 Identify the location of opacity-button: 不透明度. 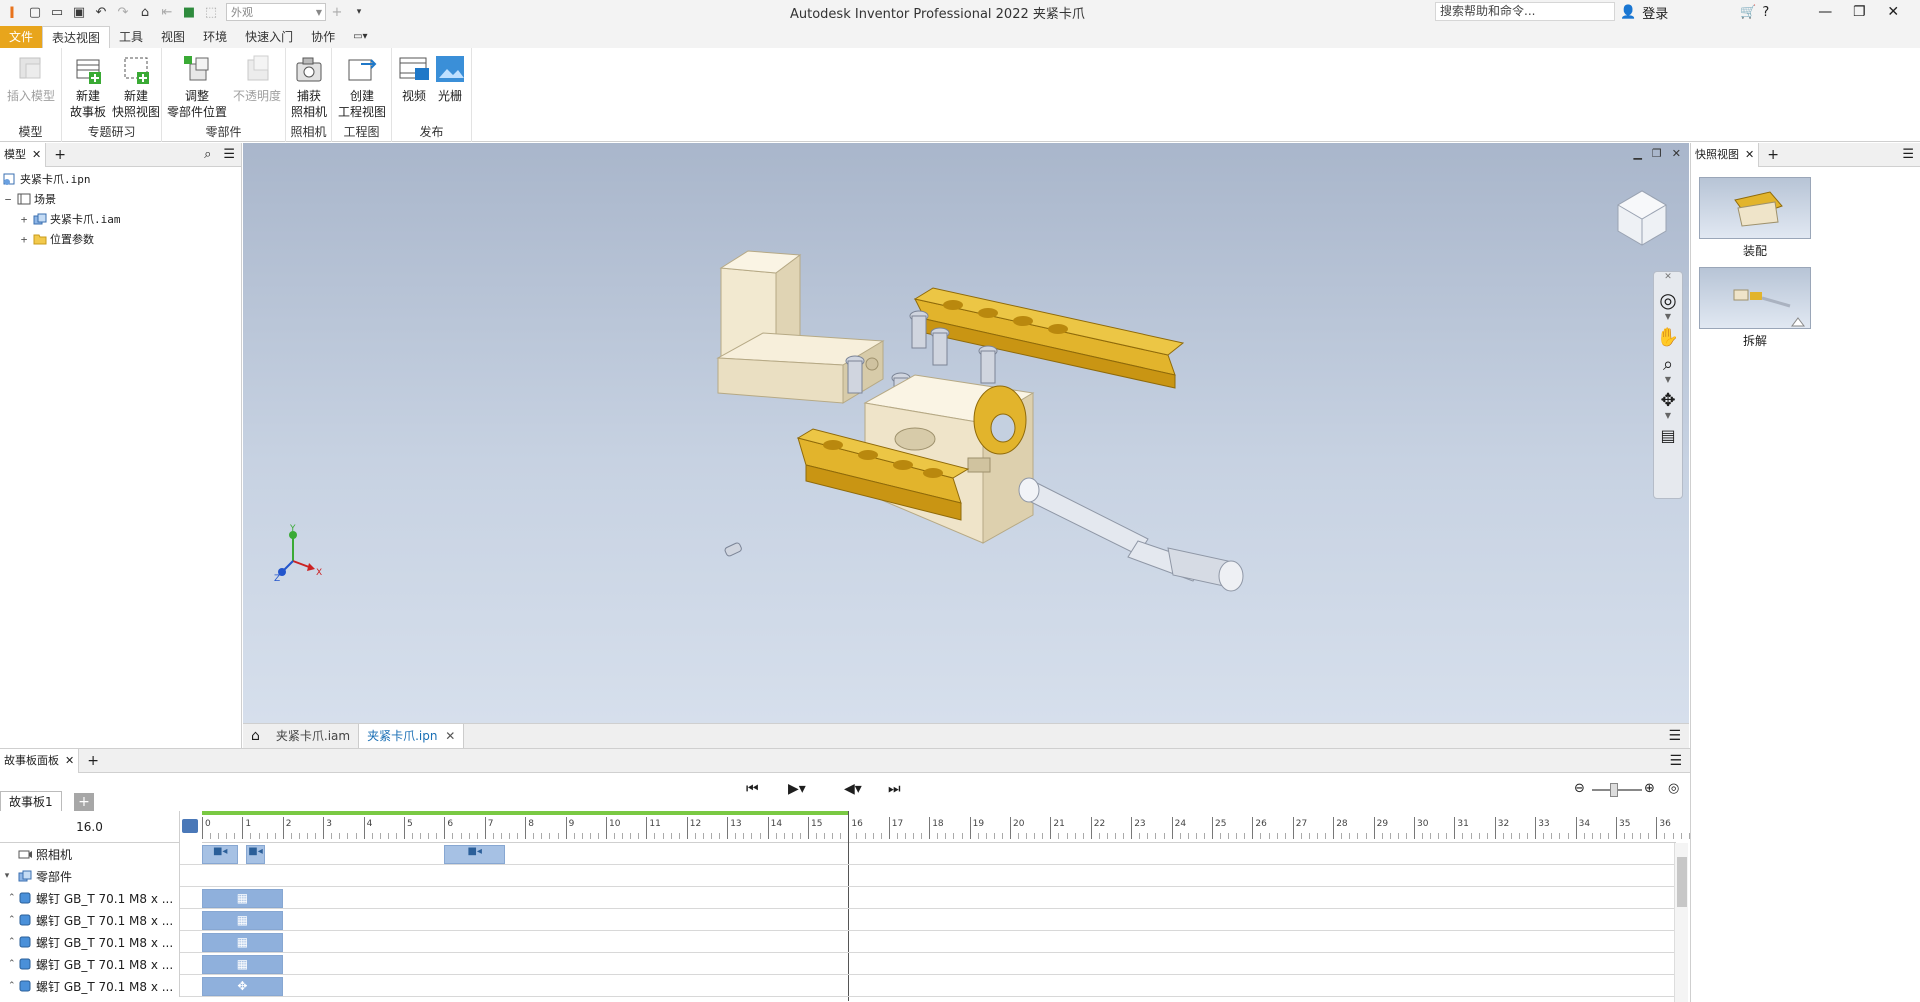
(257, 78).